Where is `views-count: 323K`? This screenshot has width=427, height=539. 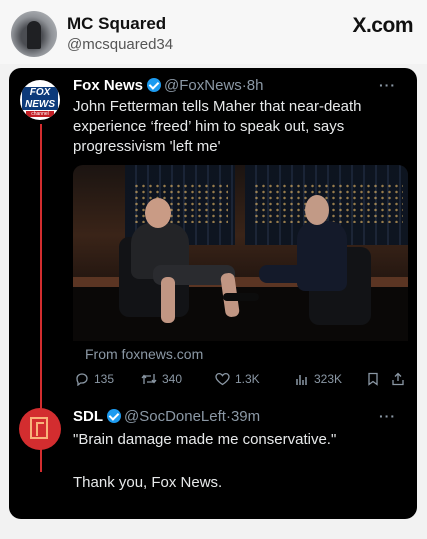 views-count: 323K is located at coordinates (328, 379).